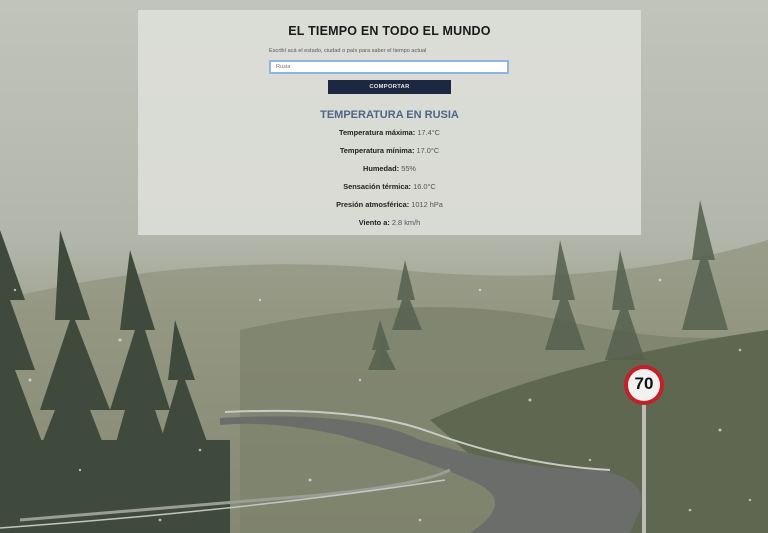 Image resolution: width=768 pixels, height=533 pixels. What do you see at coordinates (374, 222) in the screenshot?
I see `row-label: Viento a:` at bounding box center [374, 222].